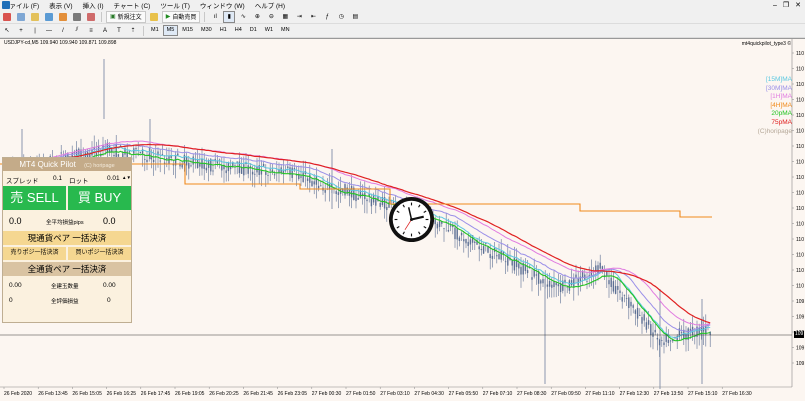 The height and width of the screenshot is (401, 805). What do you see at coordinates (63, 17) in the screenshot?
I see `navigator-icon` at bounding box center [63, 17].